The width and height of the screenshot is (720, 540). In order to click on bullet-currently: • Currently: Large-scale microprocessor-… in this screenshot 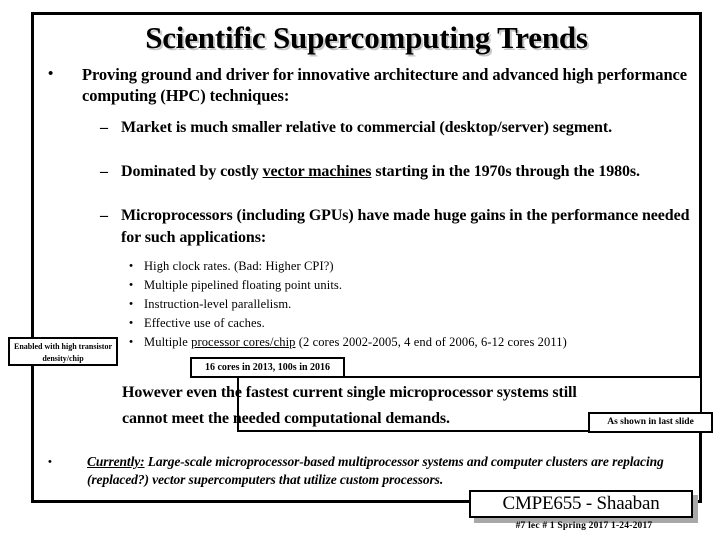, I will do `click(358, 471)`.